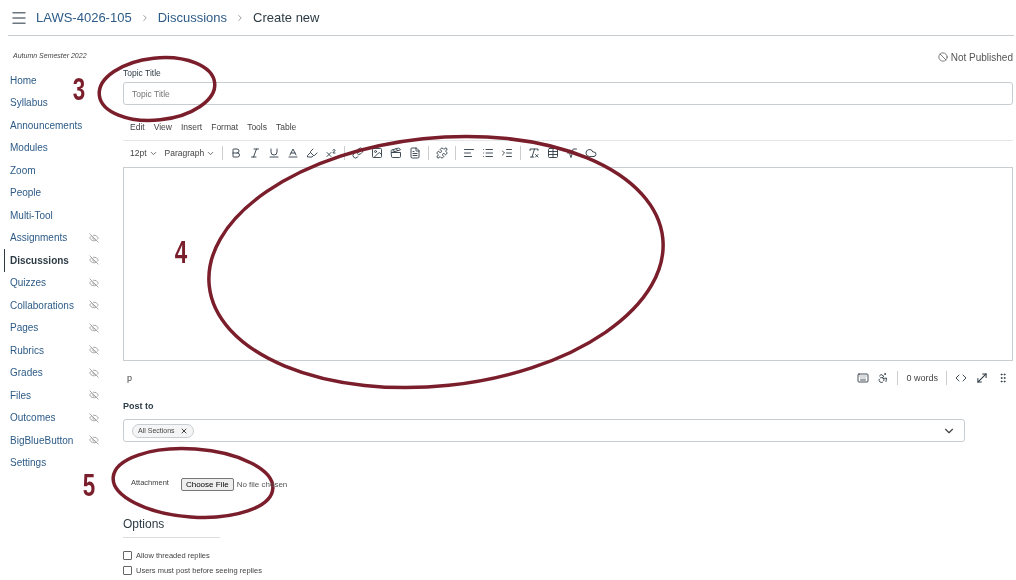 The width and height of the screenshot is (1016, 580). Describe the element at coordinates (863, 378) in the screenshot. I see `keyboard-icon` at that location.